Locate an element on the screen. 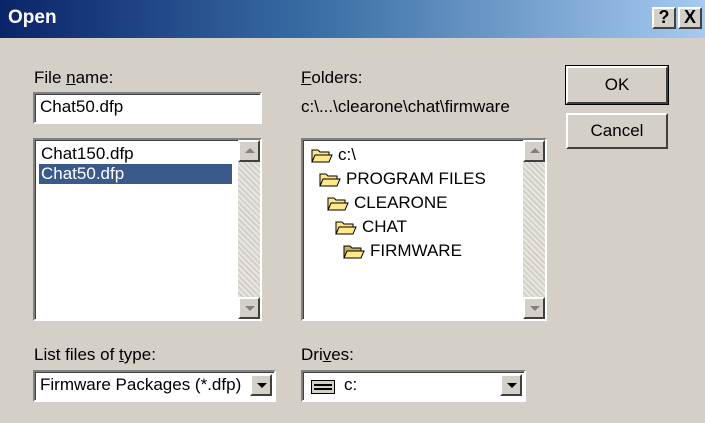  window-title: Open is located at coordinates (32, 17).